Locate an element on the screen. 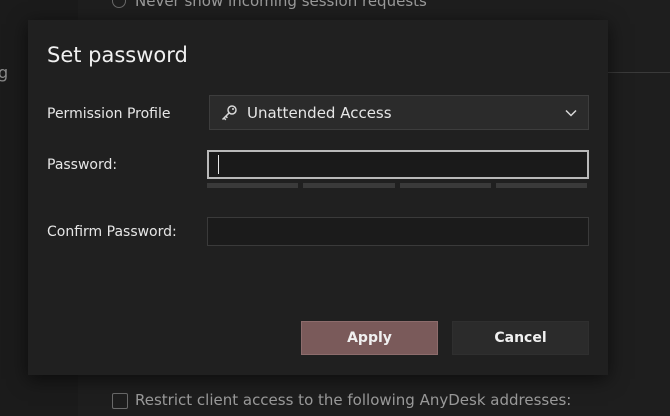  permission-profile-value: Unattended Access is located at coordinates (319, 113).